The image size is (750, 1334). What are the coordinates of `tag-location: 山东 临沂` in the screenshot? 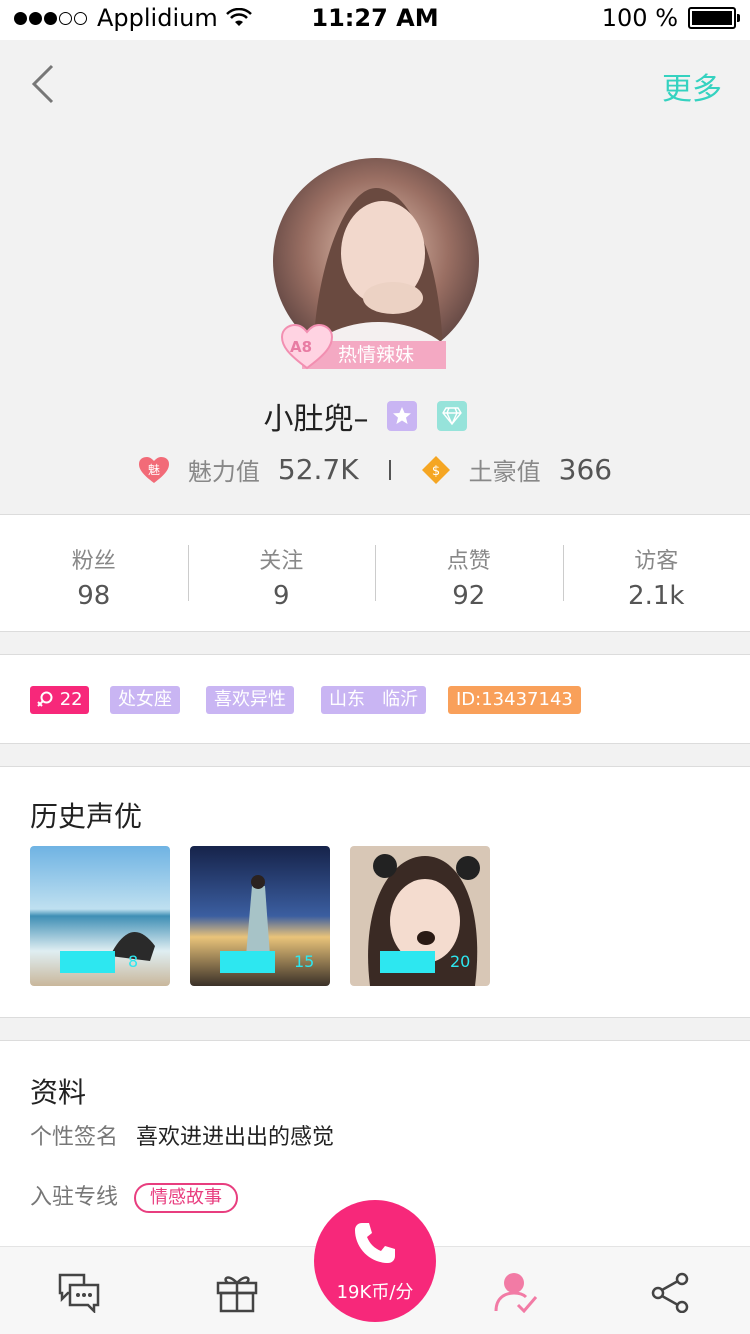 It's located at (374, 700).